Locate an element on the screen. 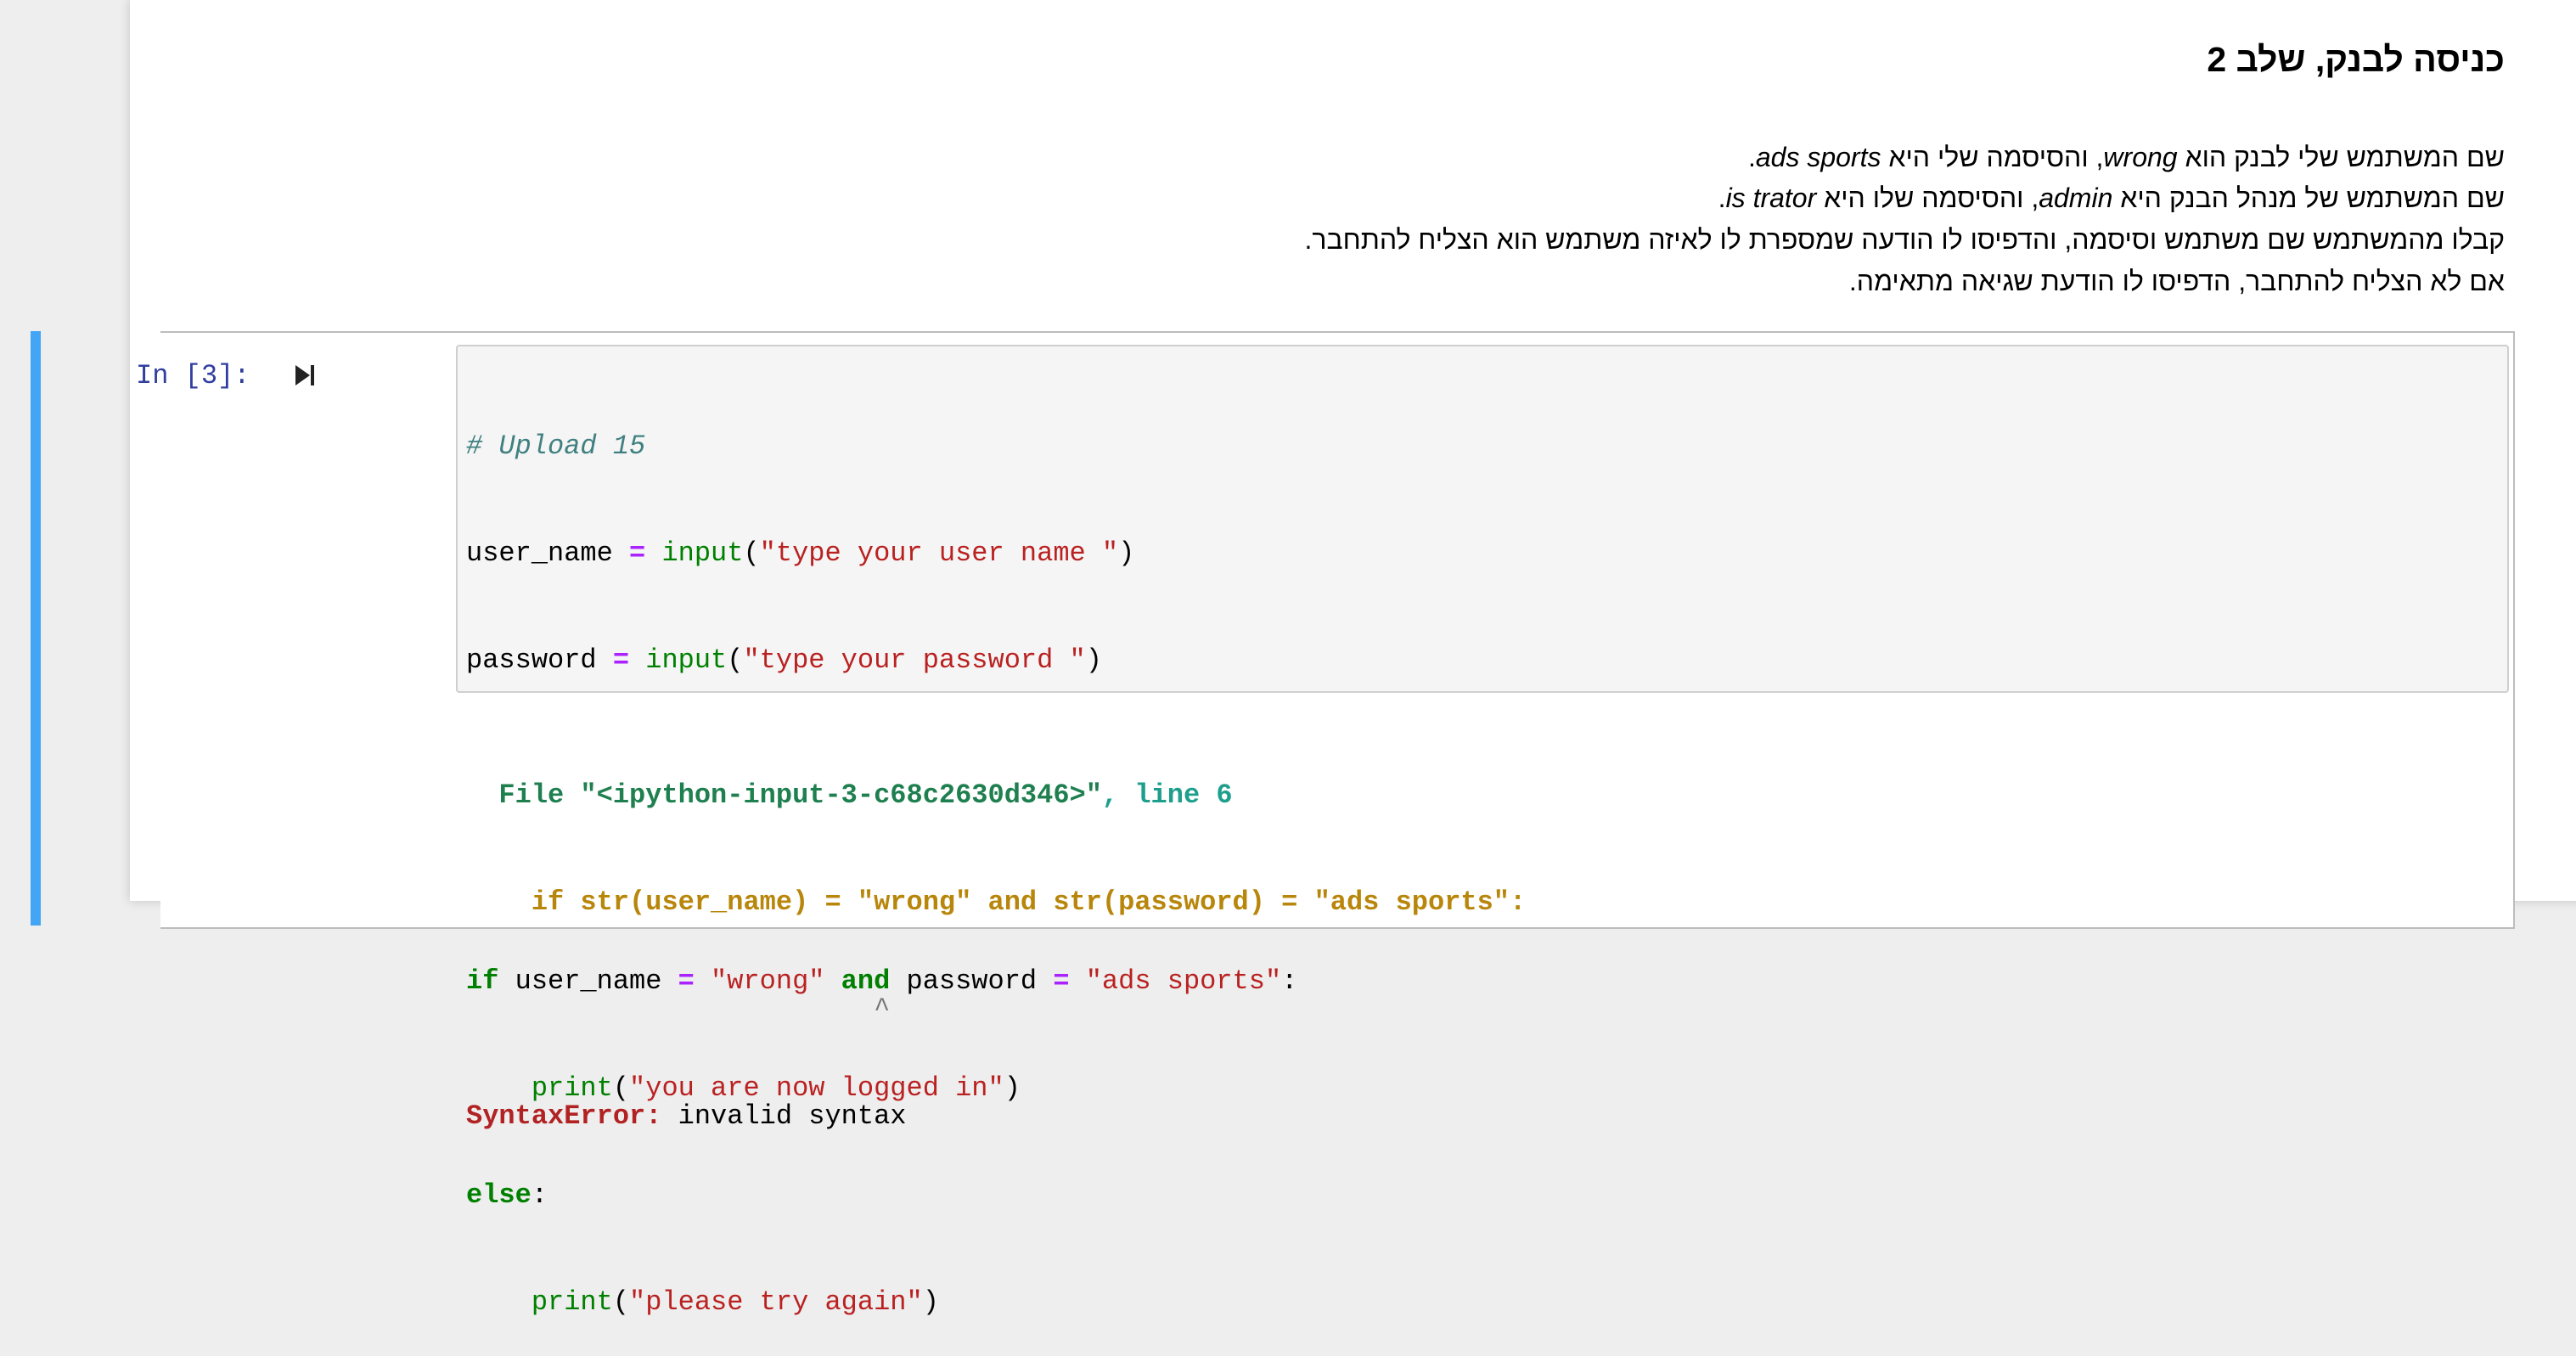 Image resolution: width=2576 pixels, height=1356 pixels. code-line-3: password = input("type your password ") is located at coordinates (784, 660).